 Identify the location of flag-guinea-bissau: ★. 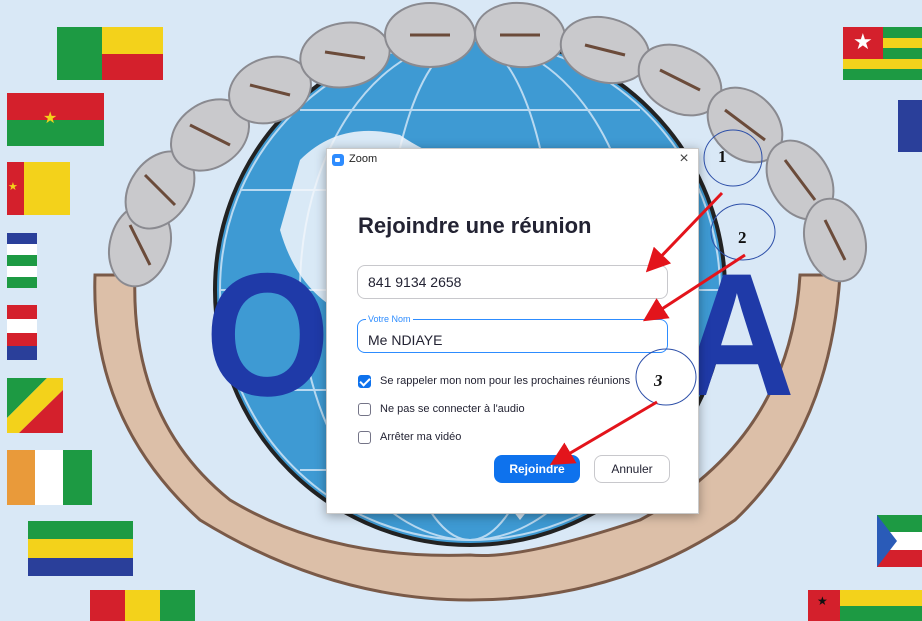
(865, 605).